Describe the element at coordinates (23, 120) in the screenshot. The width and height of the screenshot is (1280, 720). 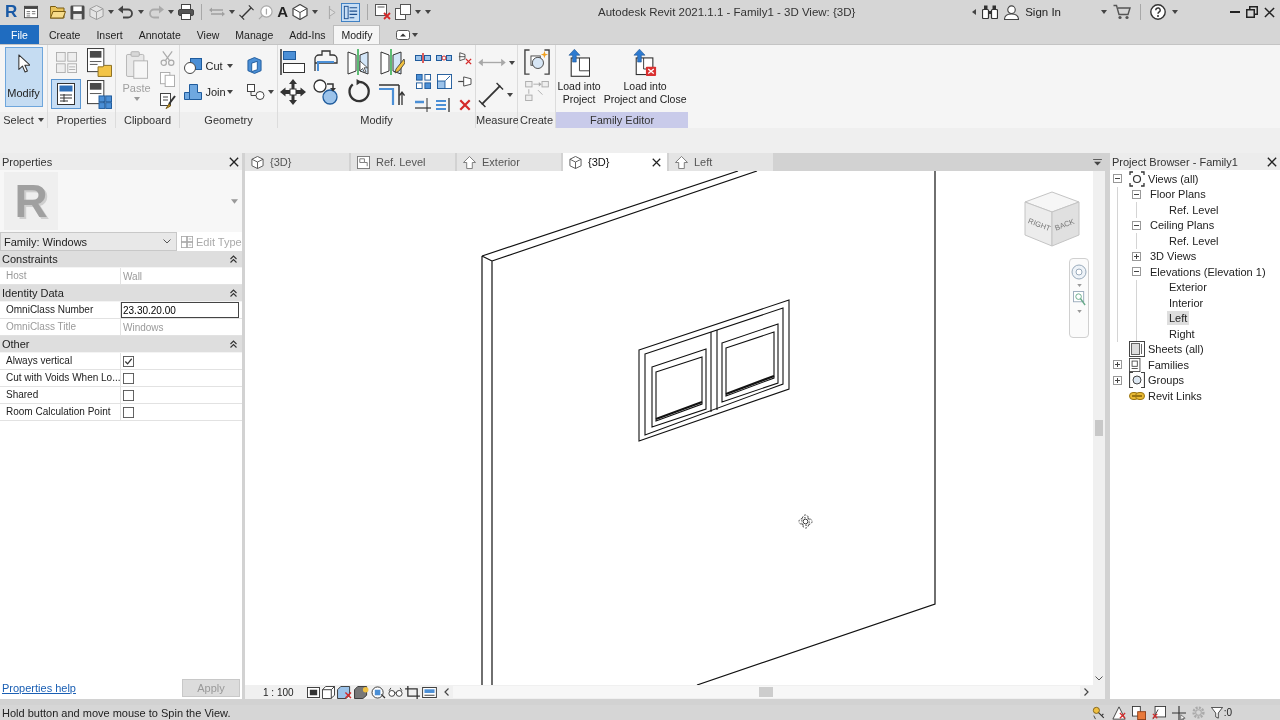
I see `panel-menu: Select` at that location.